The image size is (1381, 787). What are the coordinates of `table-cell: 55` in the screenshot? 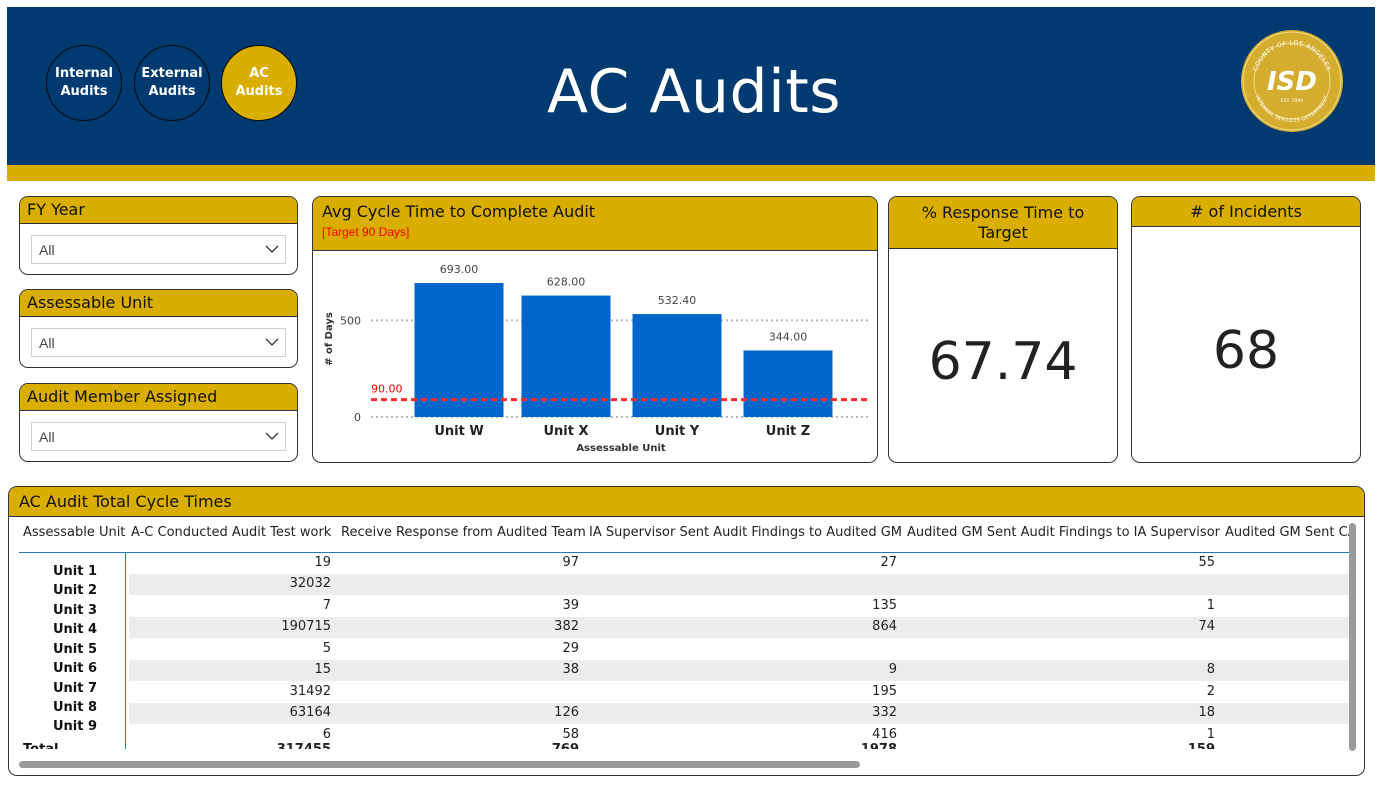 It's located at (1206, 562).